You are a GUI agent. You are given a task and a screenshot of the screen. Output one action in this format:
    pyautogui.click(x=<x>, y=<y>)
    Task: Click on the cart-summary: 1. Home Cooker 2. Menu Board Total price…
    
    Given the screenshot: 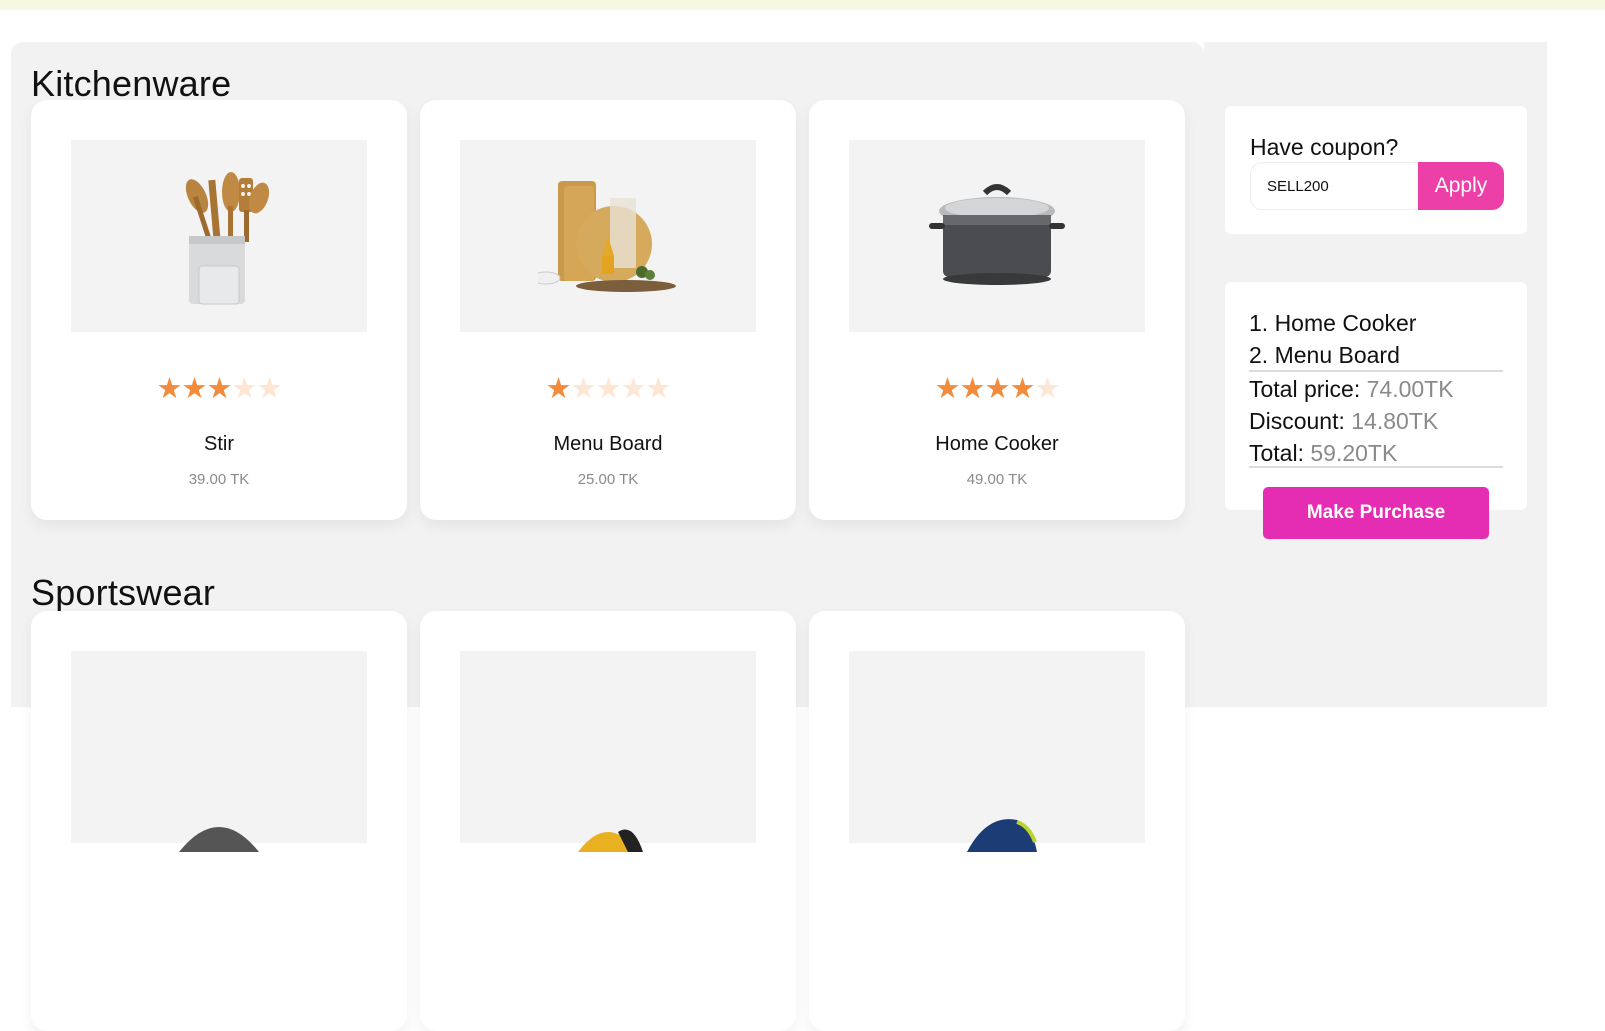 What is the action you would take?
    pyautogui.click(x=1376, y=396)
    